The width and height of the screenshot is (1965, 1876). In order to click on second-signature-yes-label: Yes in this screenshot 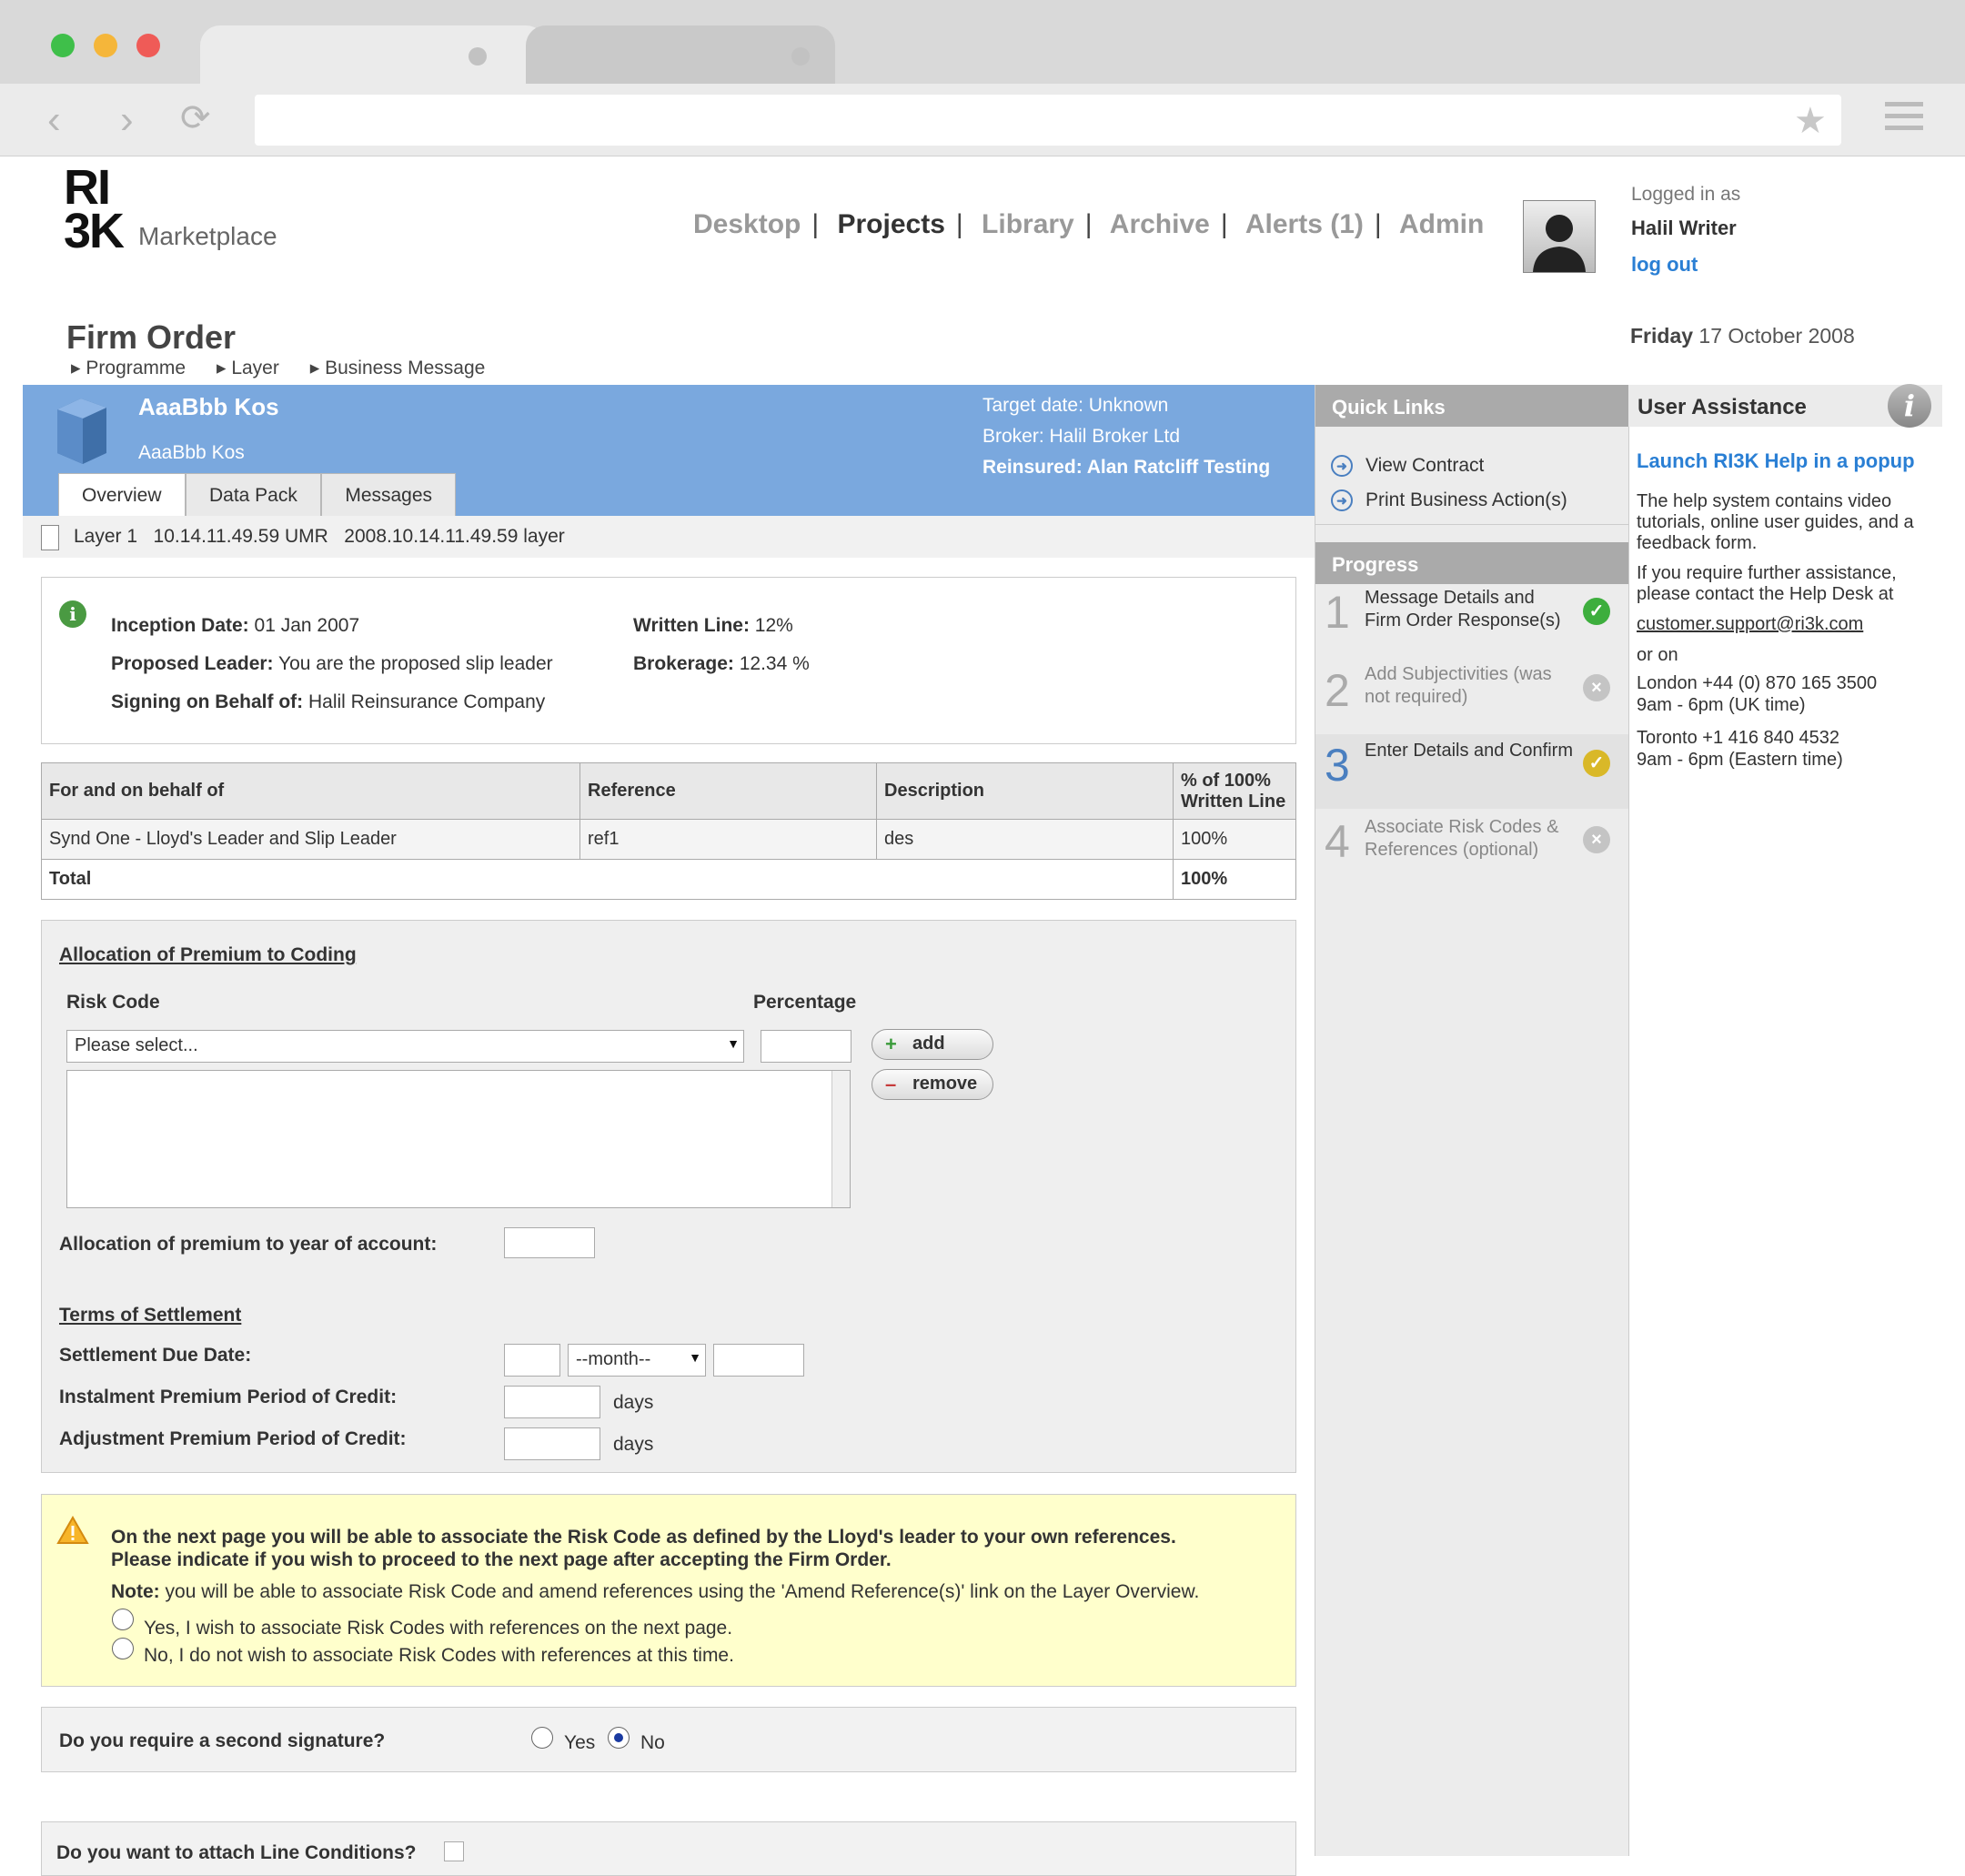, I will do `click(580, 1742)`.